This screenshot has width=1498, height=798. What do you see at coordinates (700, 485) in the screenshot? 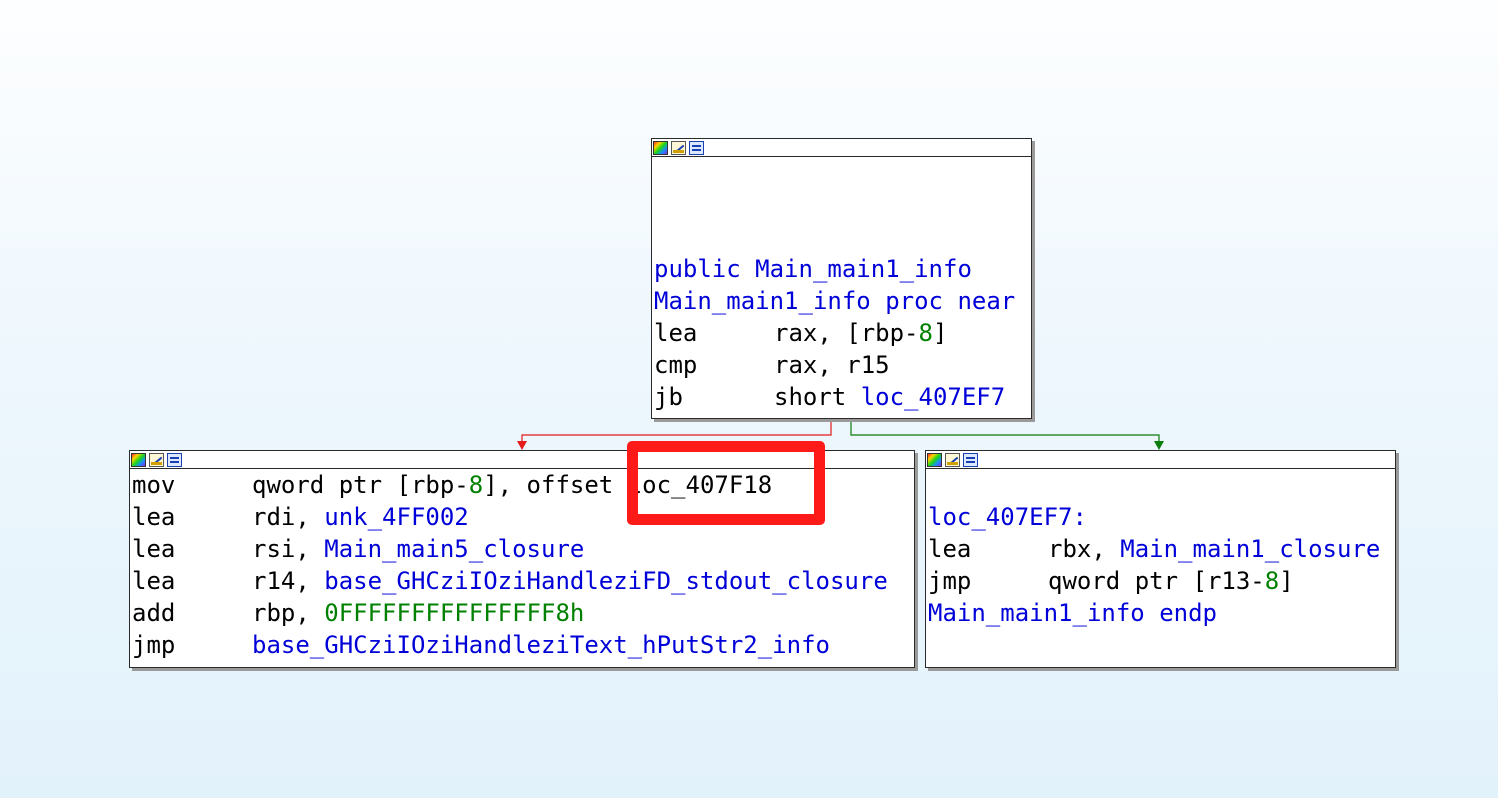
I see `symbol-link: loc_407F18` at bounding box center [700, 485].